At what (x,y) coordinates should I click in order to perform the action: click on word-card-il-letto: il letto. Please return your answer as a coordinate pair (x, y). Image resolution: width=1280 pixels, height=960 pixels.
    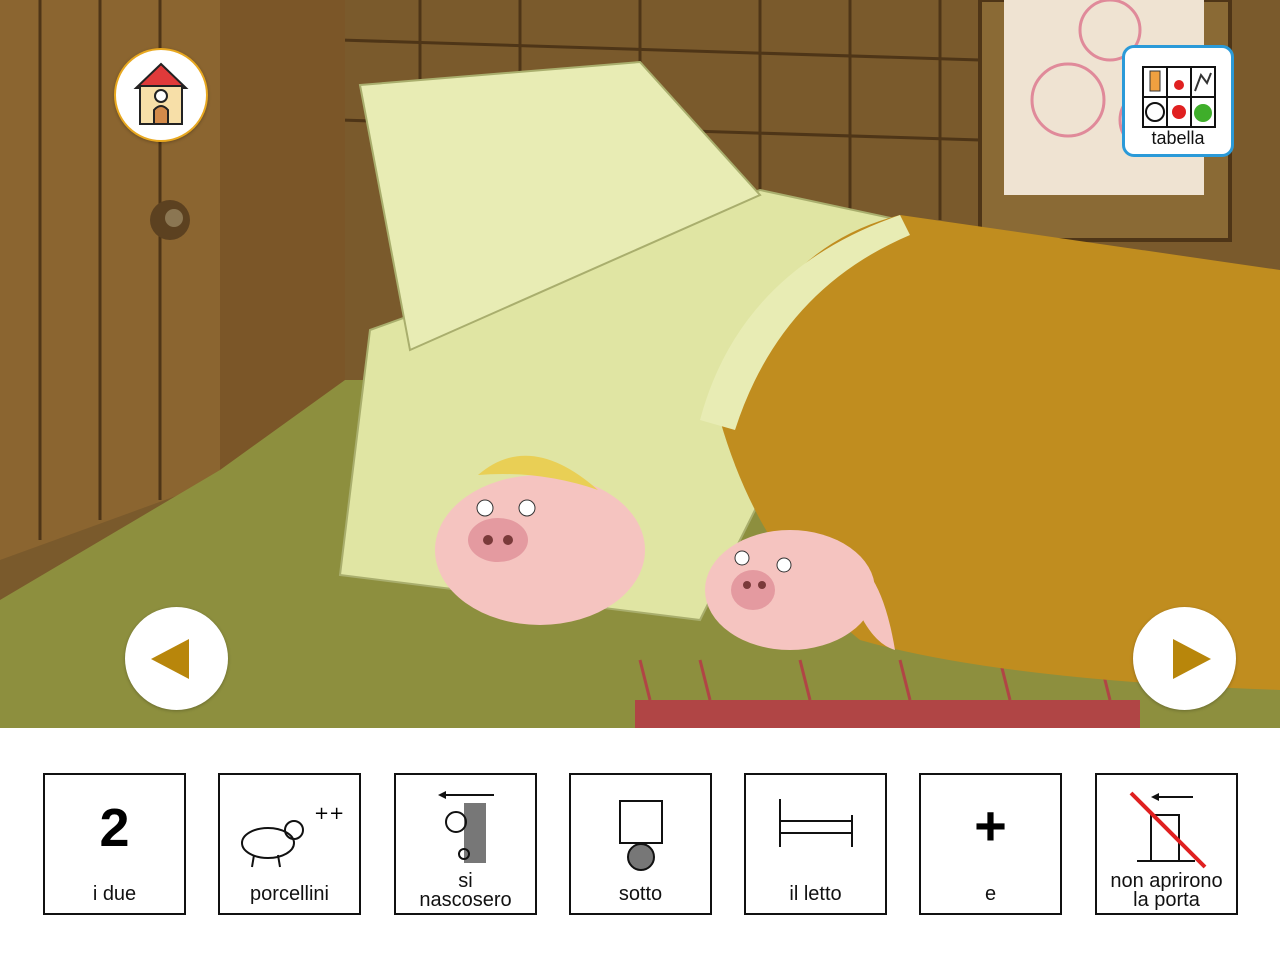
    Looking at the image, I should click on (815, 844).